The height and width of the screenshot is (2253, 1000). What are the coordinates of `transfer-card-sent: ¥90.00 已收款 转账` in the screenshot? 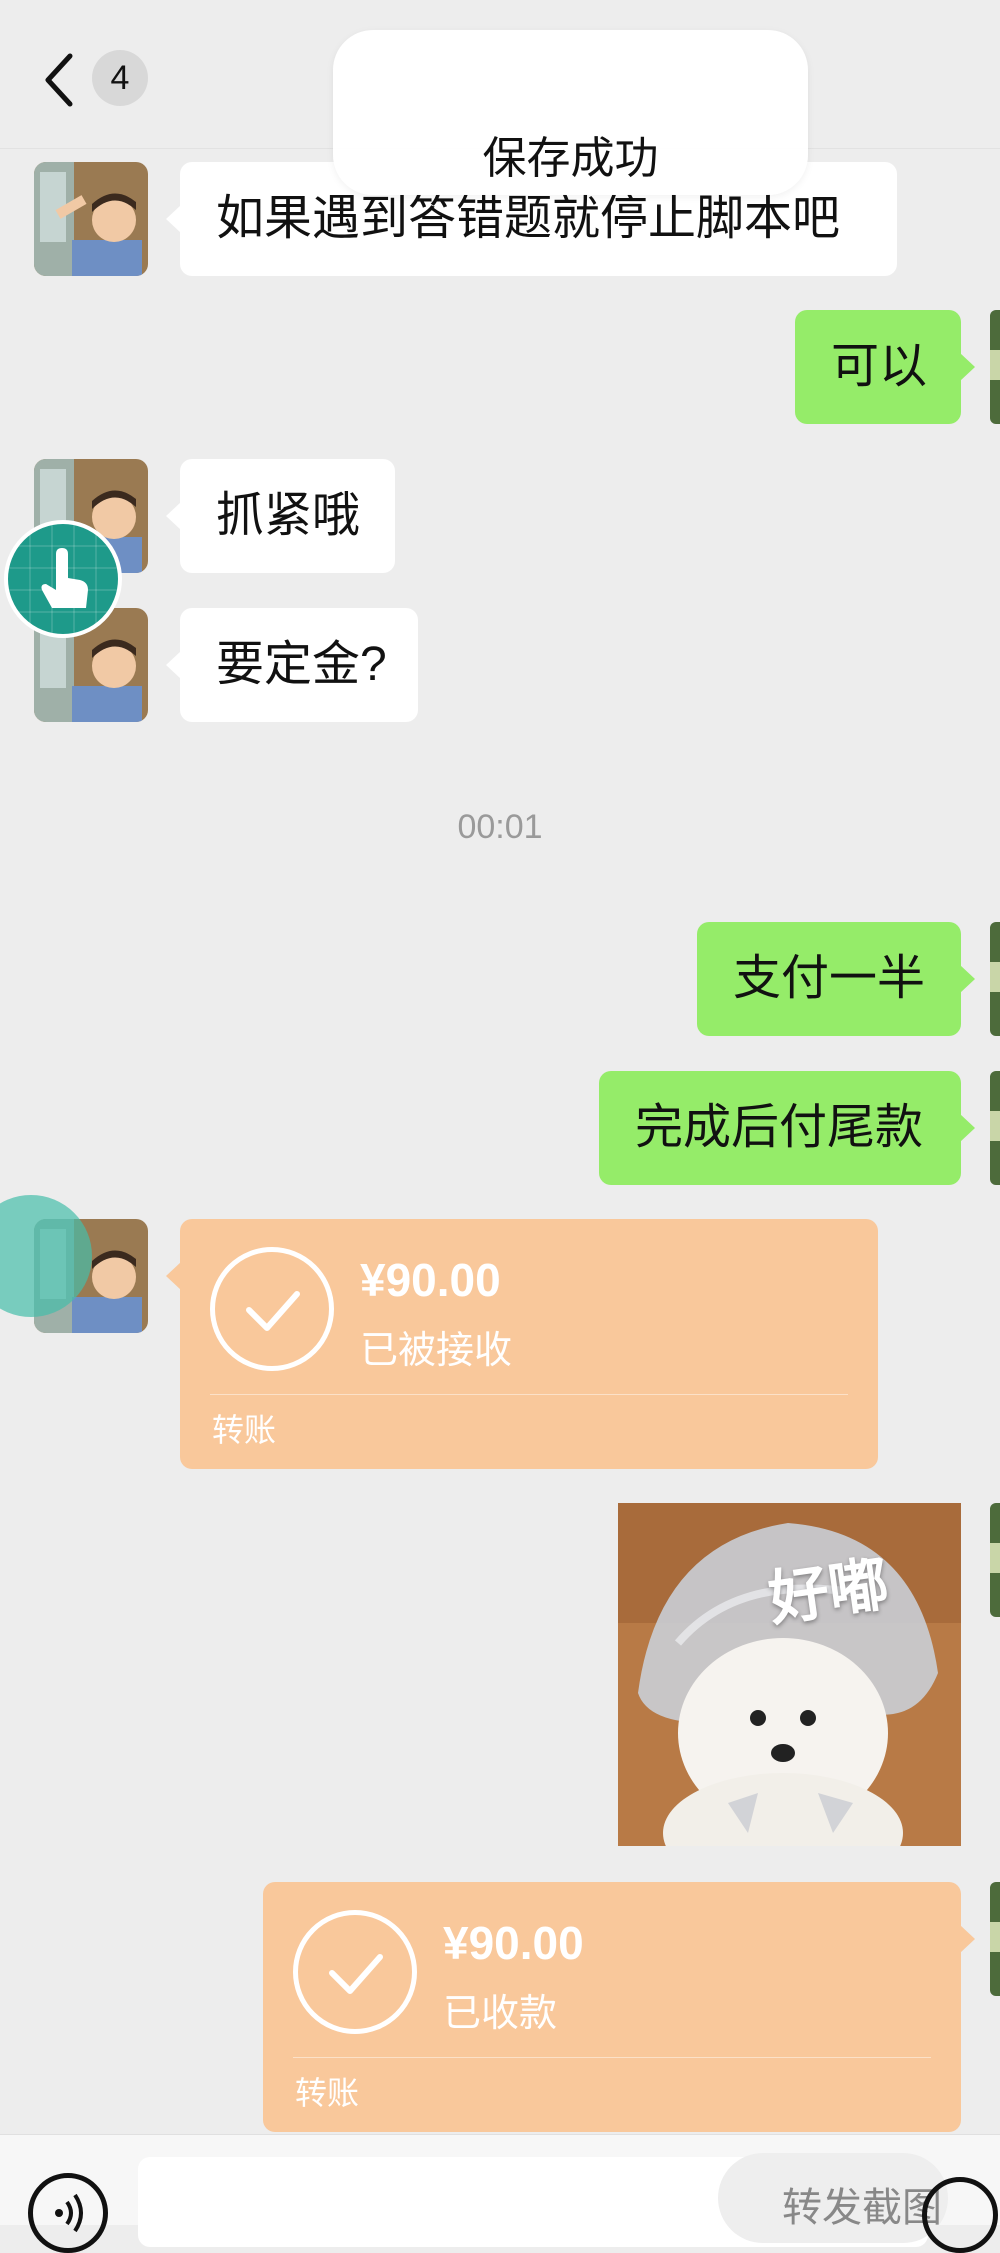 It's located at (619, 2007).